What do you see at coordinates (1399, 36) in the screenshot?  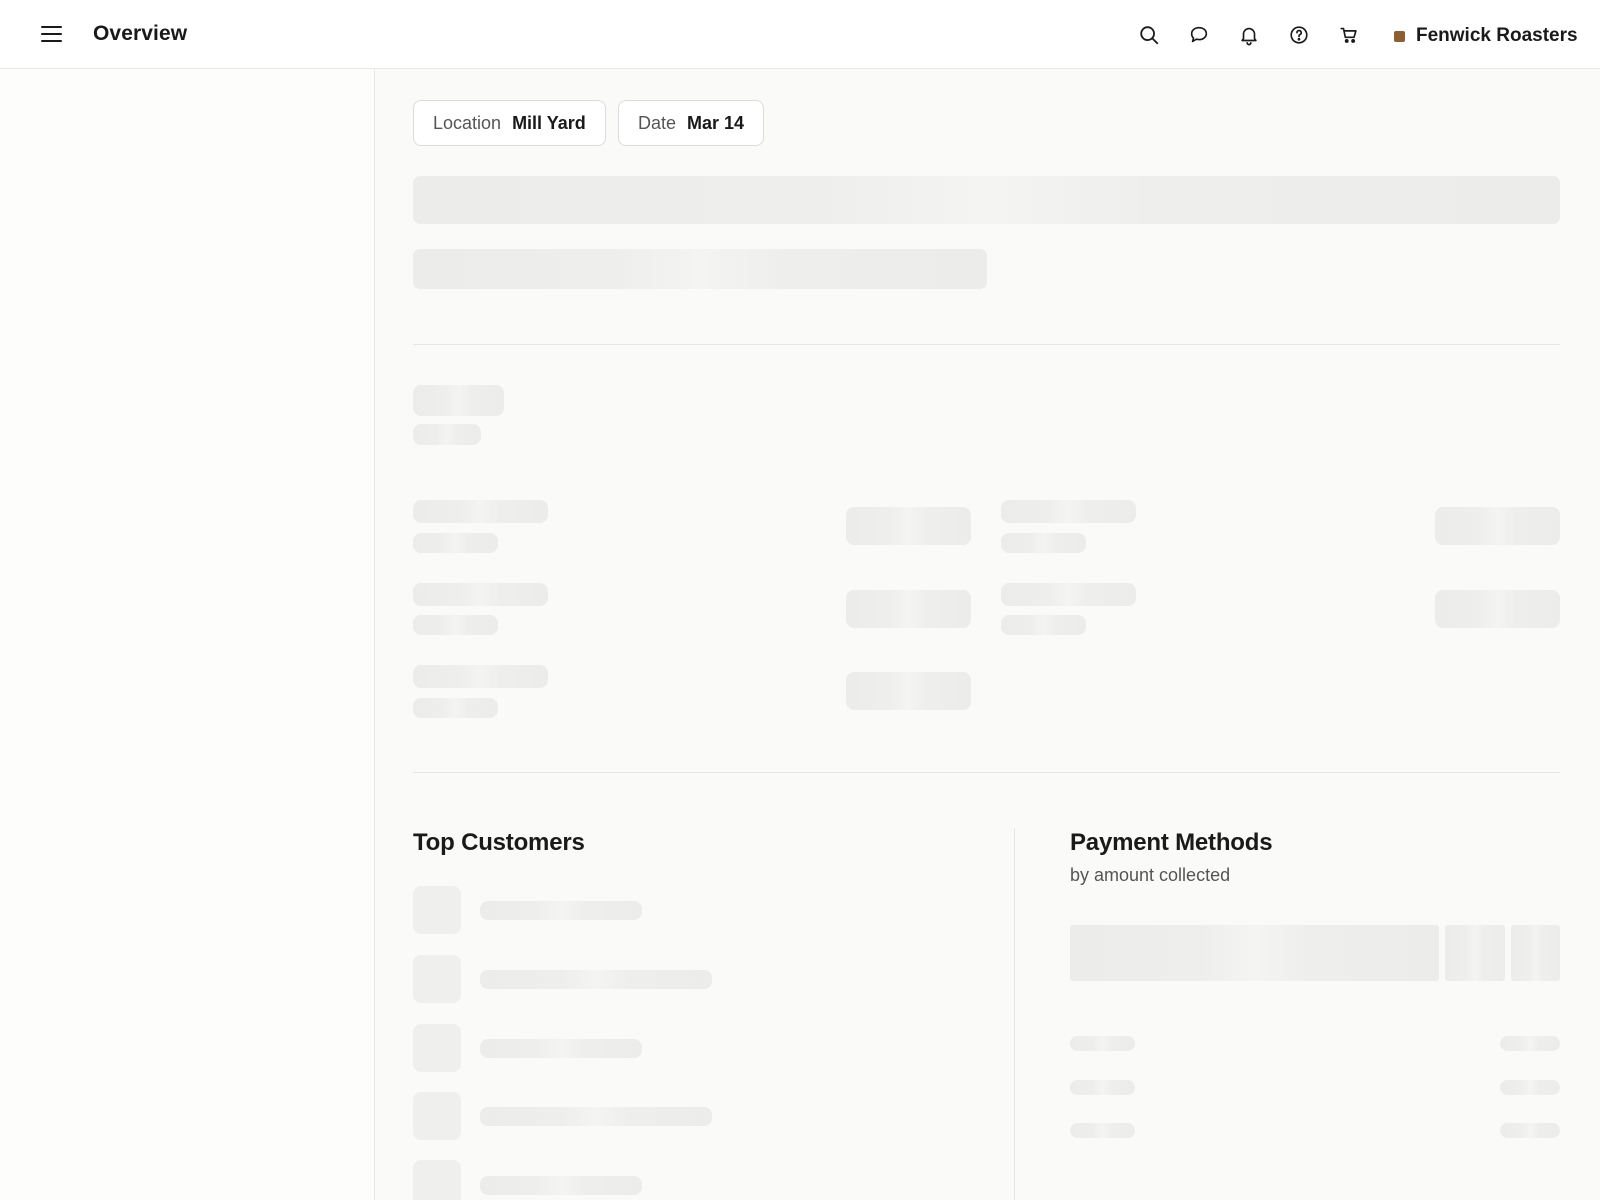 I see `brand-color-swatch` at bounding box center [1399, 36].